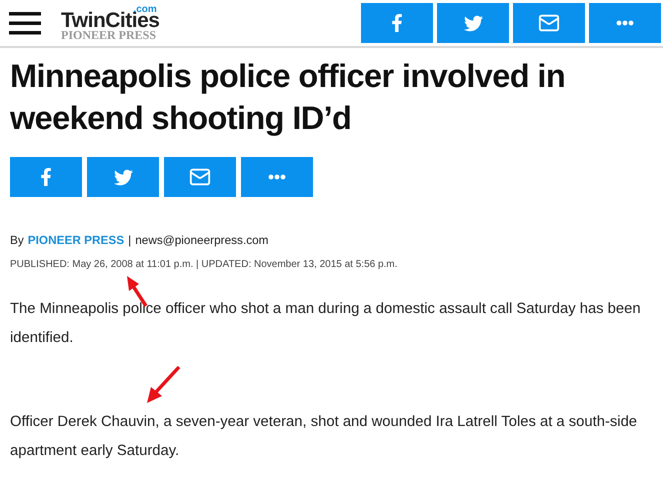 This screenshot has width=663, height=484. What do you see at coordinates (109, 23) in the screenshot?
I see `site-logo: TwinCities .com PIONEER PRESS` at bounding box center [109, 23].